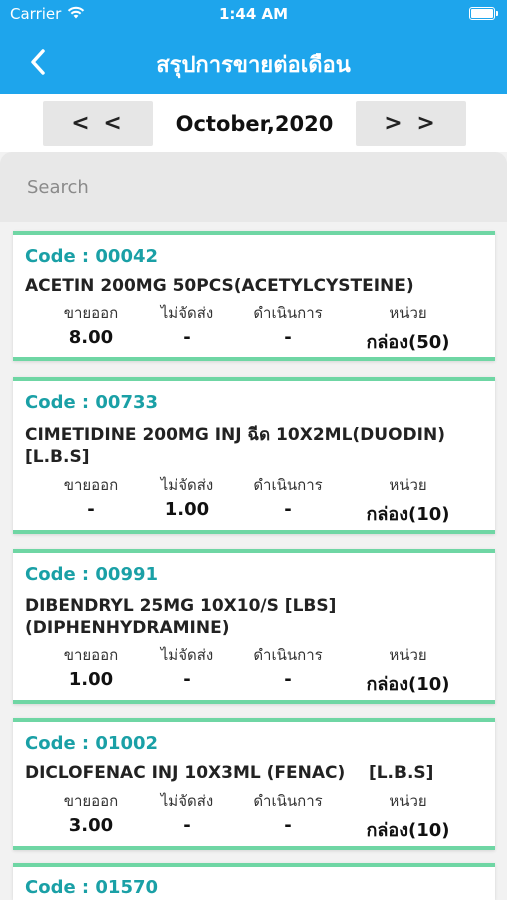 This screenshot has height=900, width=507. What do you see at coordinates (254, 881) in the screenshot?
I see `list-item: Code : 01570` at bounding box center [254, 881].